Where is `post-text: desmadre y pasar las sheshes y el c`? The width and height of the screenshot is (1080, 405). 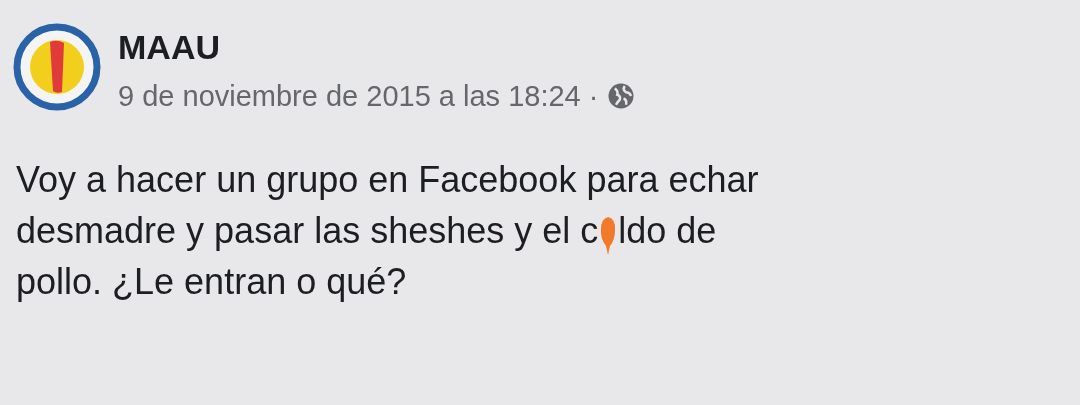
post-text: desmadre y pasar las sheshes y el c is located at coordinates (307, 231).